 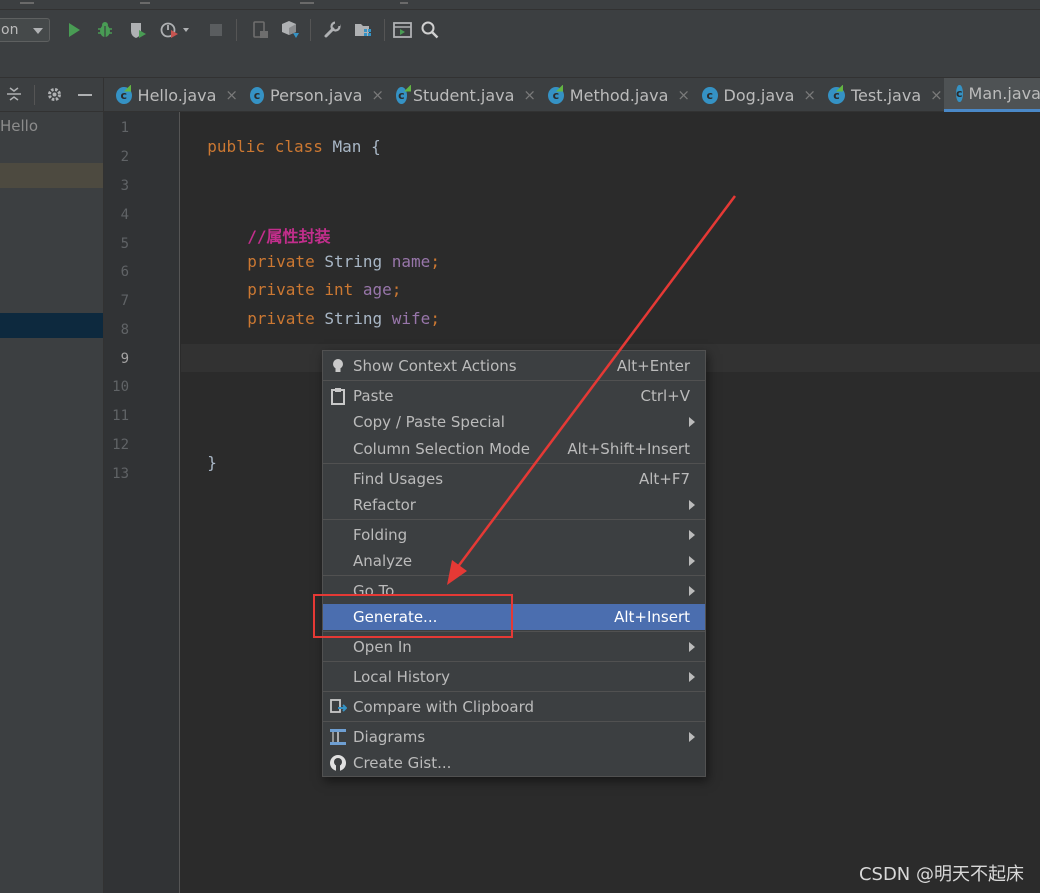 I want to click on menu-shortcut: Alt+F7, so click(x=664, y=479).